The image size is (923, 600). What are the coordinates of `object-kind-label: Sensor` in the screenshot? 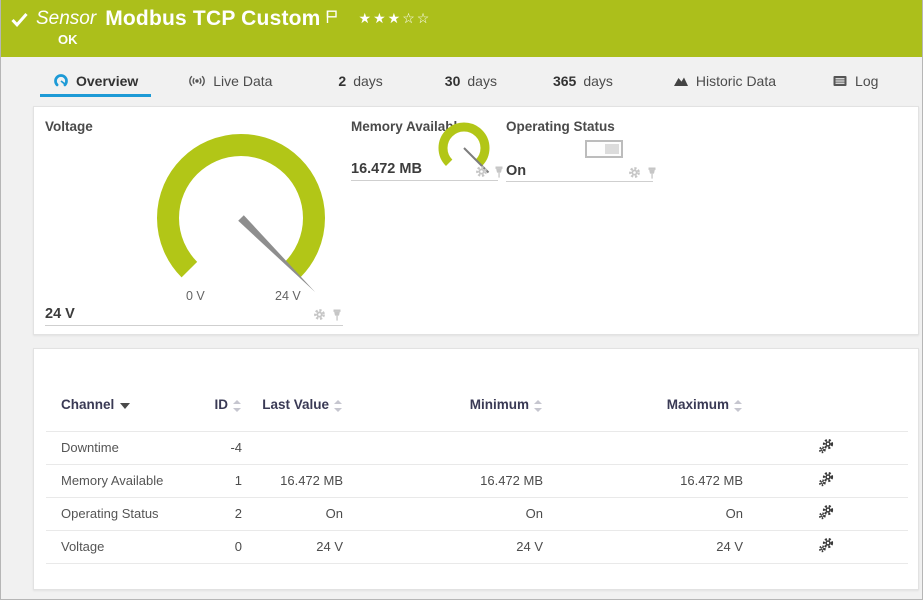 It's located at (66, 18).